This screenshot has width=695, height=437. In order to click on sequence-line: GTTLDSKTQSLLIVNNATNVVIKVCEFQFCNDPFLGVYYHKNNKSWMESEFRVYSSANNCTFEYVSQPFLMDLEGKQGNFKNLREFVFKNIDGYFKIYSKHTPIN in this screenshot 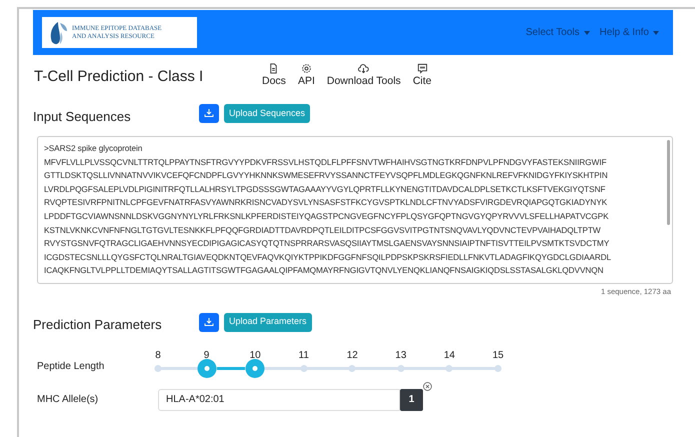, I will do `click(326, 175)`.